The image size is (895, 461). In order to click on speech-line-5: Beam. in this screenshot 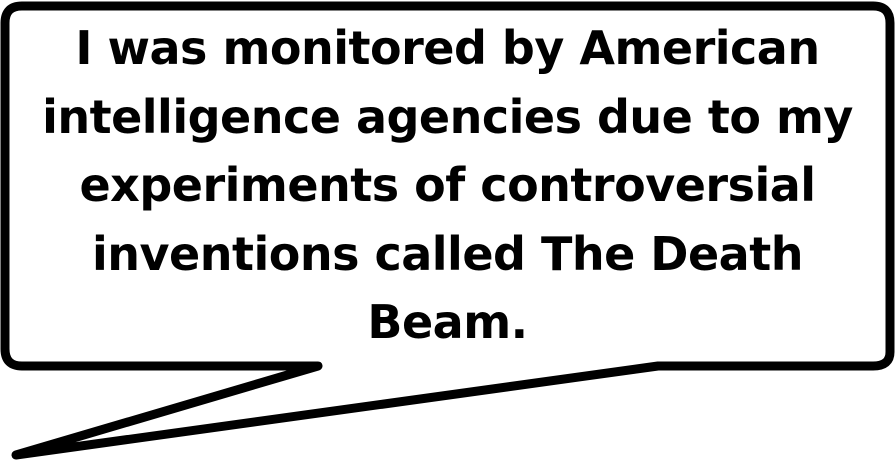, I will do `click(447, 322)`.